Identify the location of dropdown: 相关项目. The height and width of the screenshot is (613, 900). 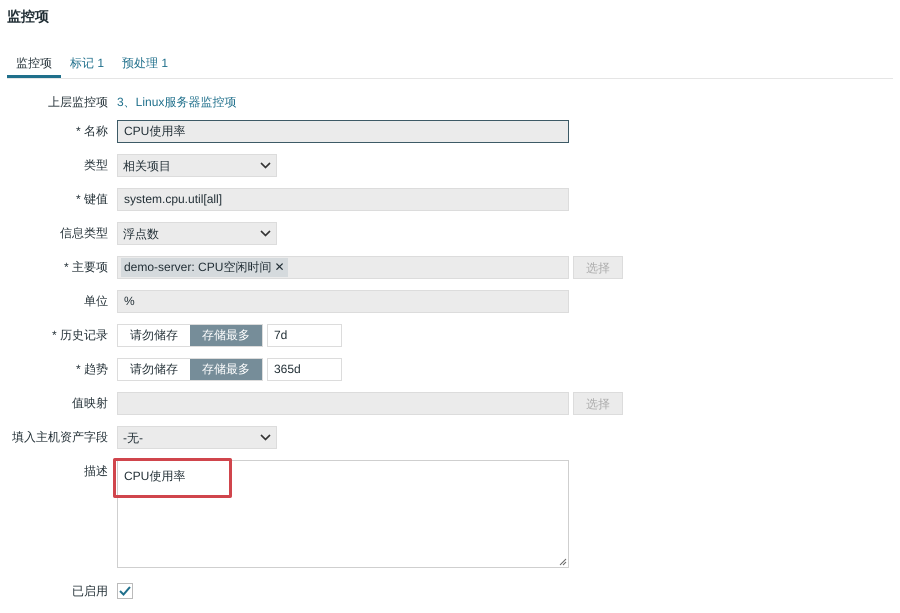
(197, 165).